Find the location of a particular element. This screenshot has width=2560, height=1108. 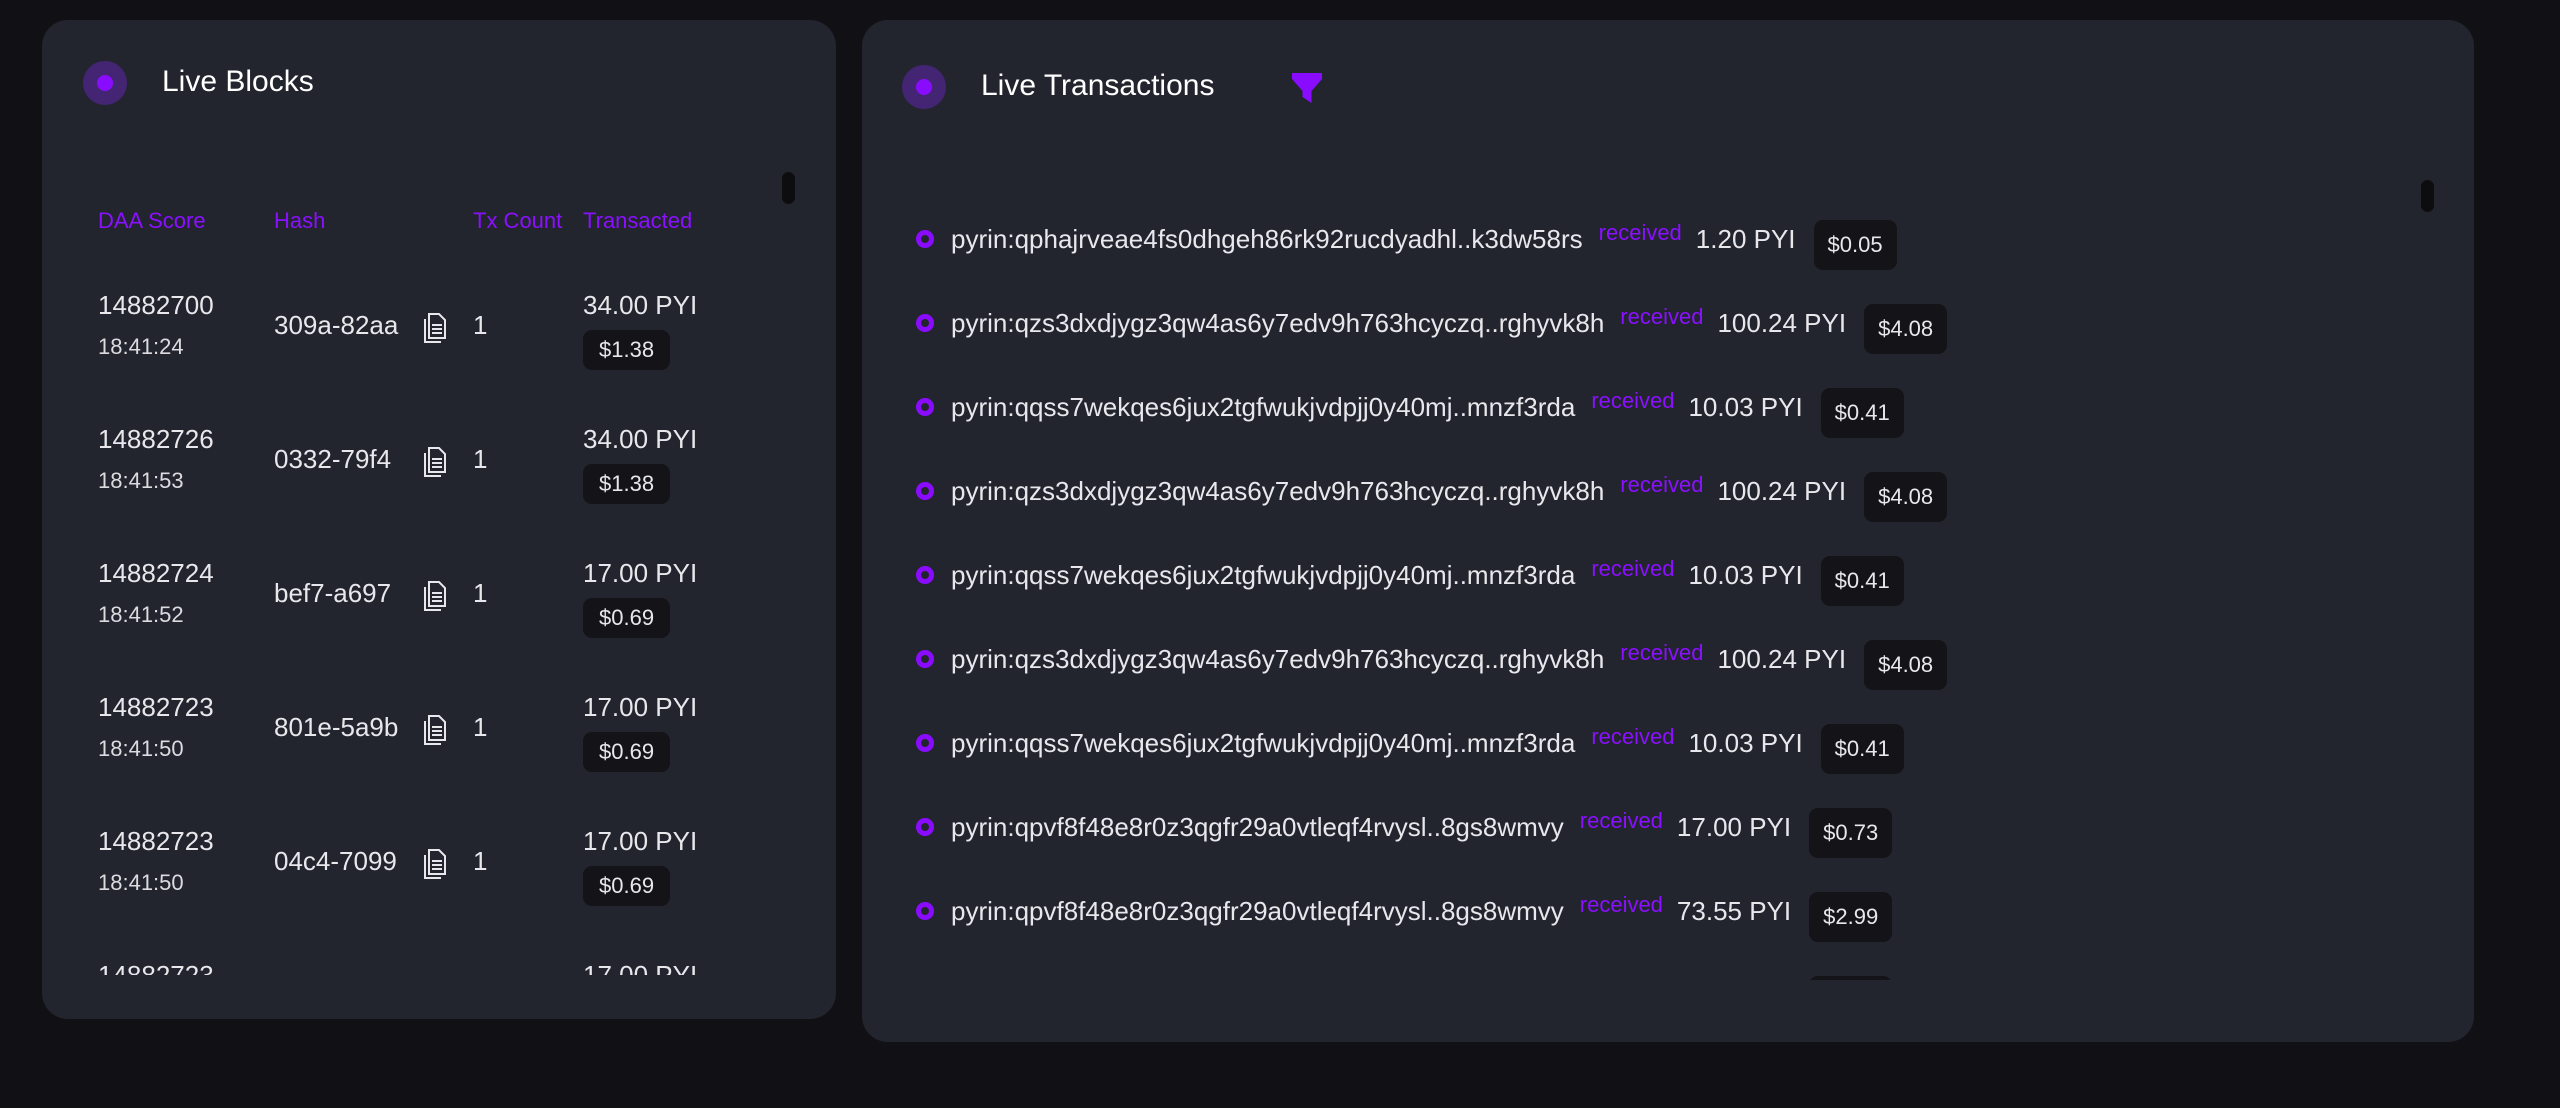

column-hash: Hash is located at coordinates (300, 220).